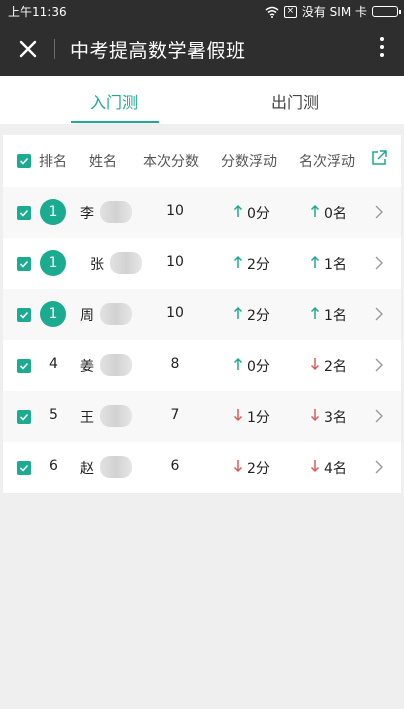 The width and height of the screenshot is (404, 709). Describe the element at coordinates (53, 162) in the screenshot. I see `header-rank: 排名` at that location.